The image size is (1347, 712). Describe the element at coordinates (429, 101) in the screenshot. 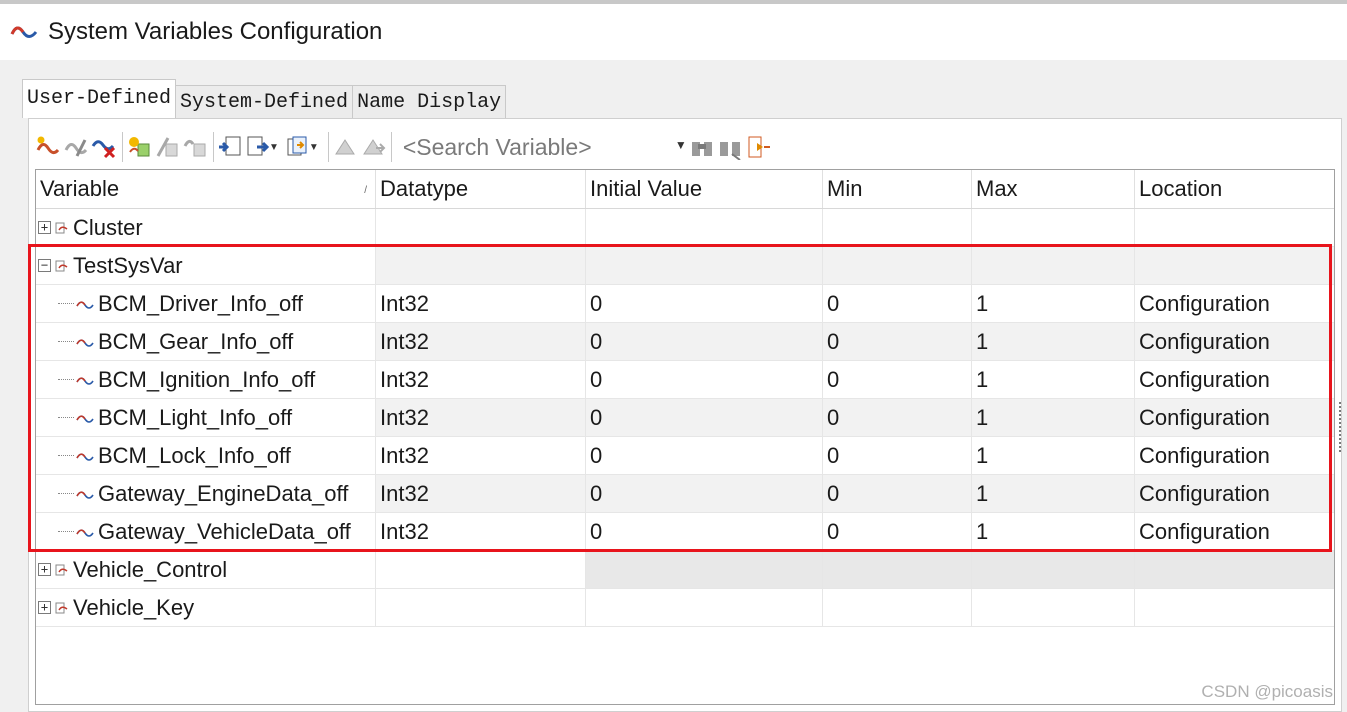

I see `tab-name-display: Name Display` at that location.